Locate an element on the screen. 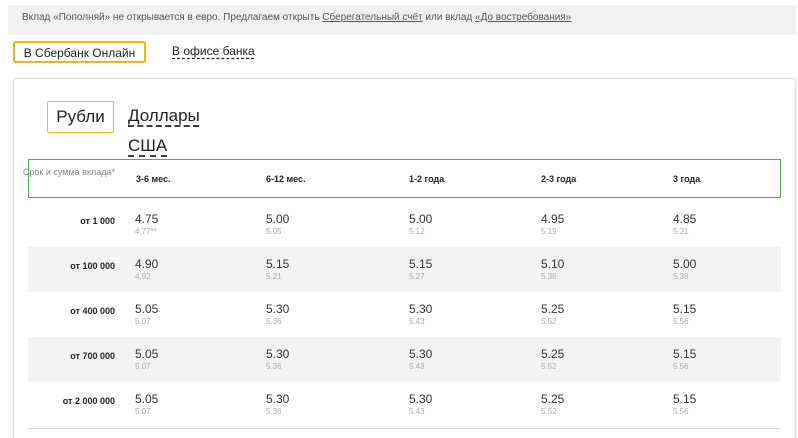 This screenshot has width=798, height=438. tab-rubles: Рубли is located at coordinates (80, 117).